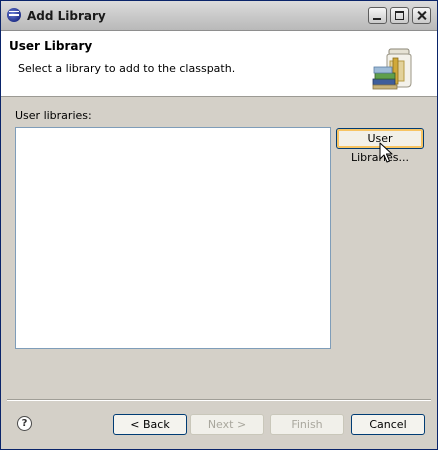 The height and width of the screenshot is (450, 438). Describe the element at coordinates (219, 400) in the screenshot. I see `footer-divider` at that location.